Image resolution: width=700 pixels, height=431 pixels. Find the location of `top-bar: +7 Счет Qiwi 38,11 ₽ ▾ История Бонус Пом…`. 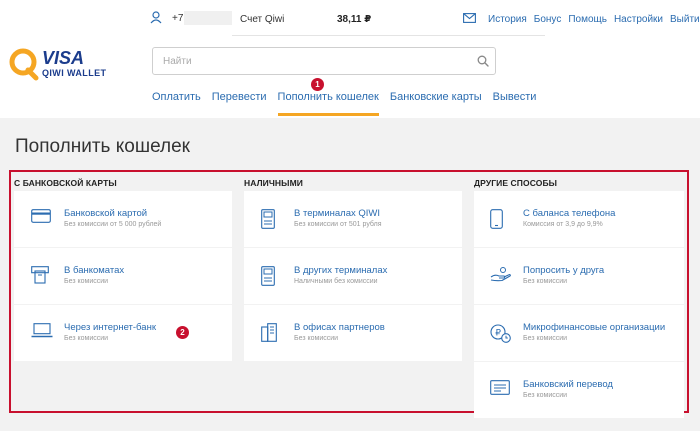

top-bar: +7 Счет Qiwi 38,11 ₽ ▾ История Бонус Пом… is located at coordinates (425, 22).